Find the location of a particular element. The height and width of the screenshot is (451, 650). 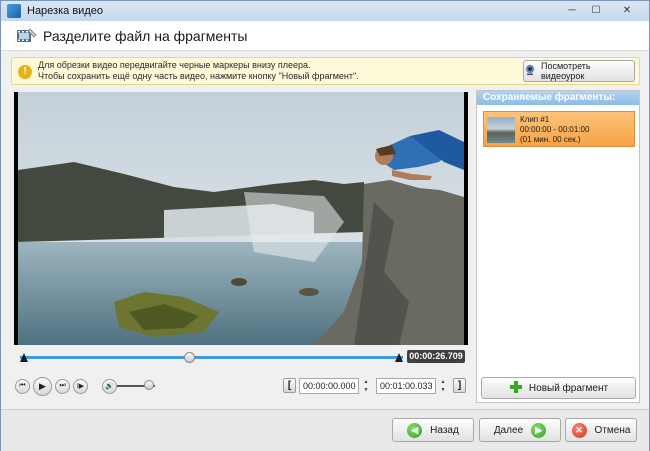

footer-bar: ◀ Назад Далее ▶ ✕ Отмена is located at coordinates (325, 430).